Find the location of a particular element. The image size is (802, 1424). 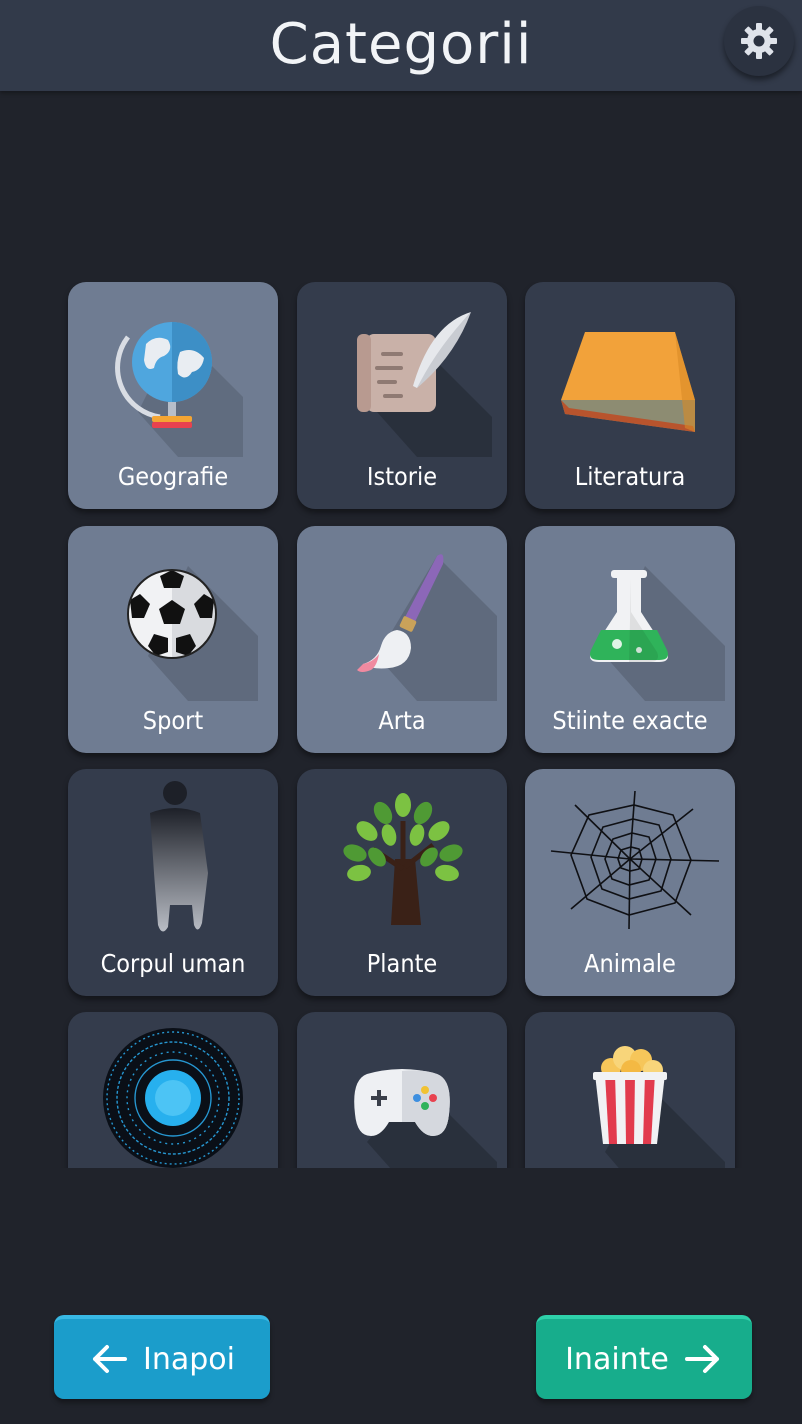

category-label: Sport is located at coordinates (173, 720).